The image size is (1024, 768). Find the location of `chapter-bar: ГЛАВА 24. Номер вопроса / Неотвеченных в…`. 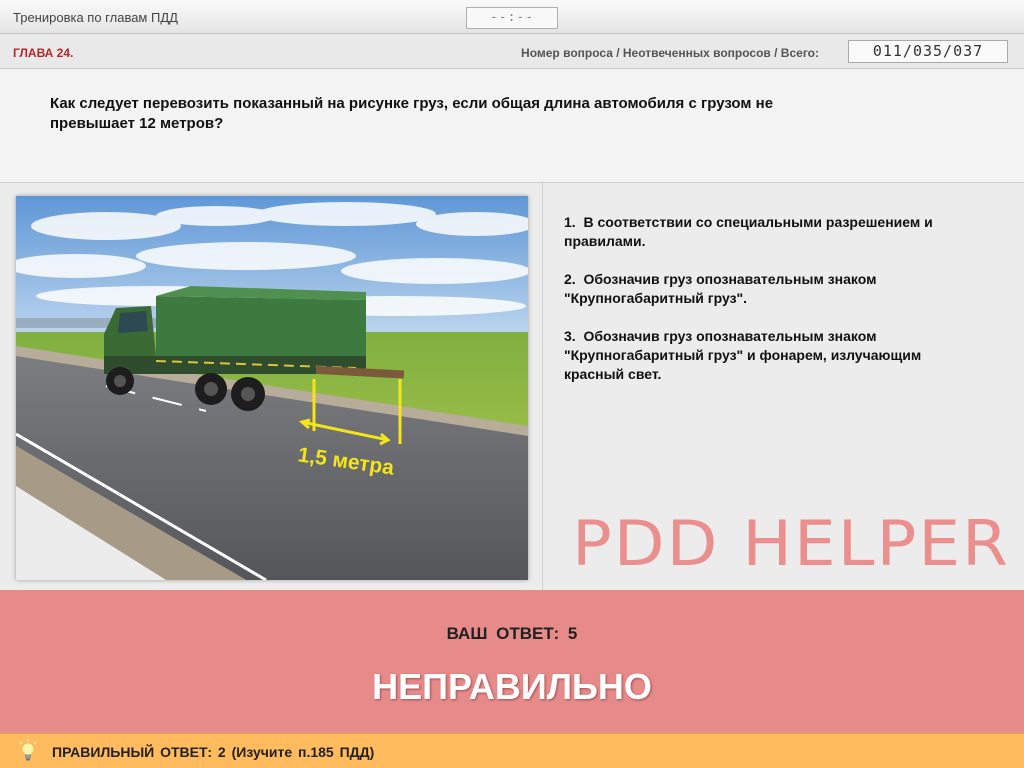

chapter-bar: ГЛАВА 24. Номер вопроса / Неотвеченных в… is located at coordinates (512, 51).